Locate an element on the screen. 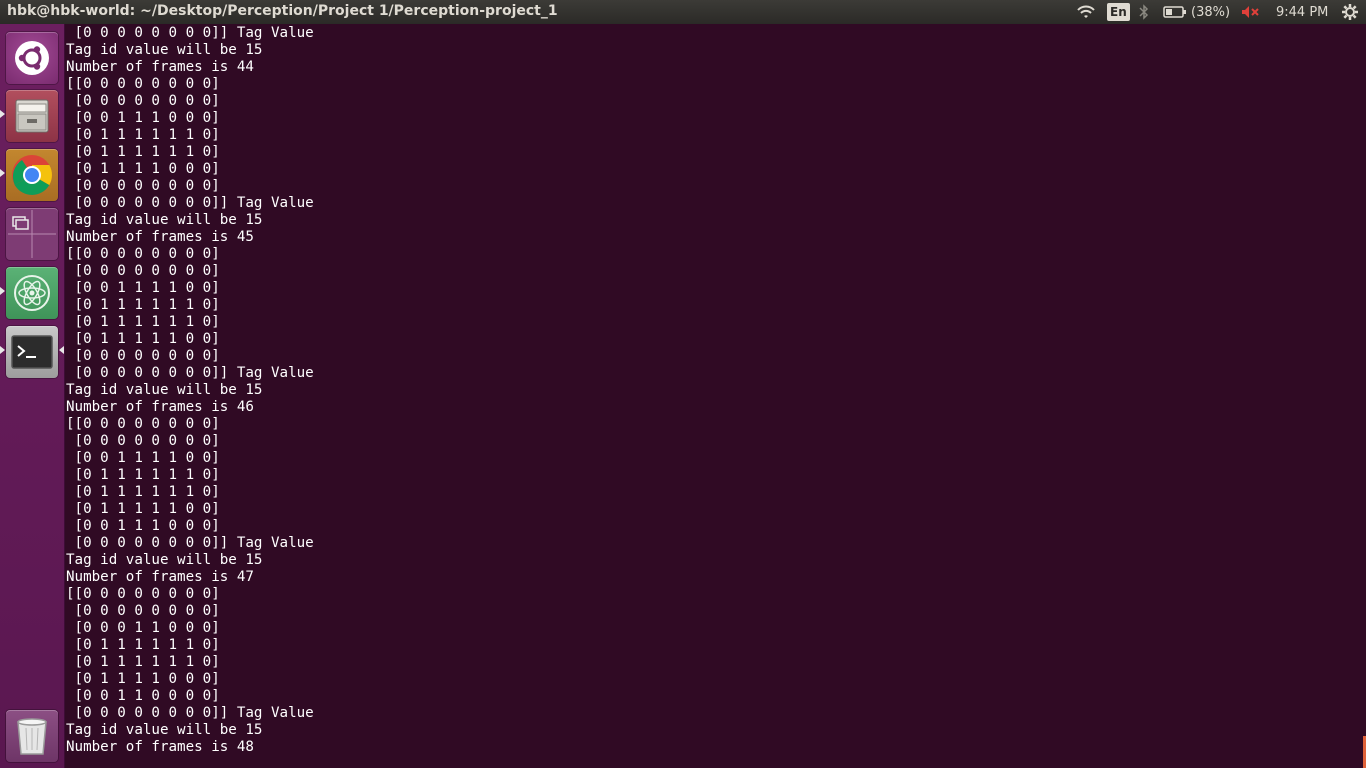 The width and height of the screenshot is (1366, 768). clock: 9:44 PM is located at coordinates (1302, 12).